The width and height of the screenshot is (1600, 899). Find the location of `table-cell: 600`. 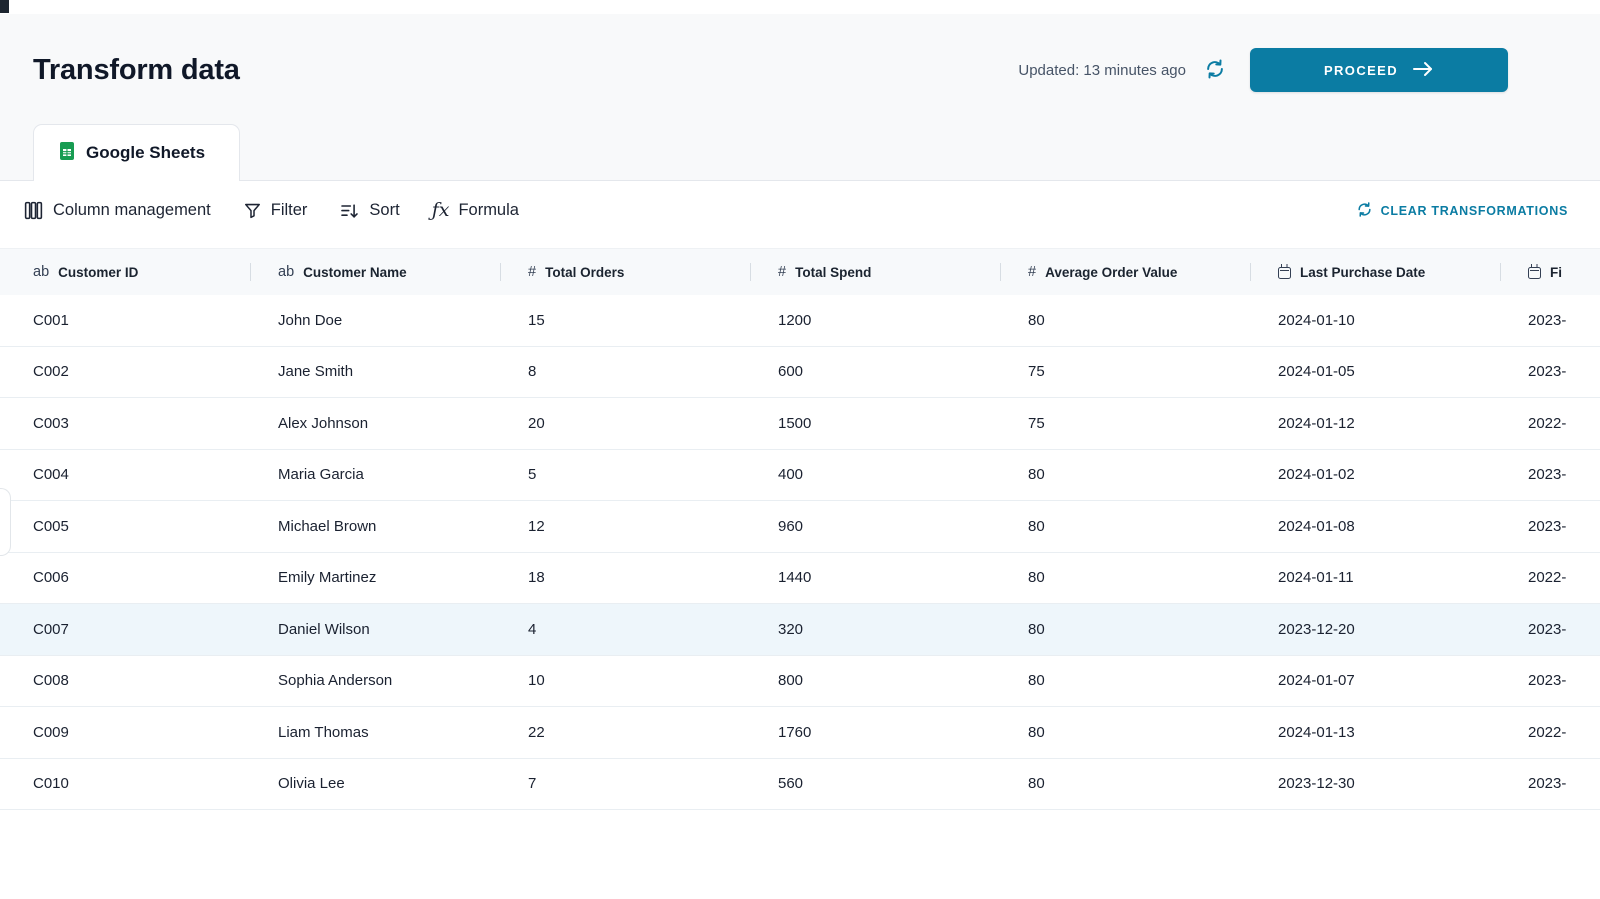

table-cell: 600 is located at coordinates (791, 372).